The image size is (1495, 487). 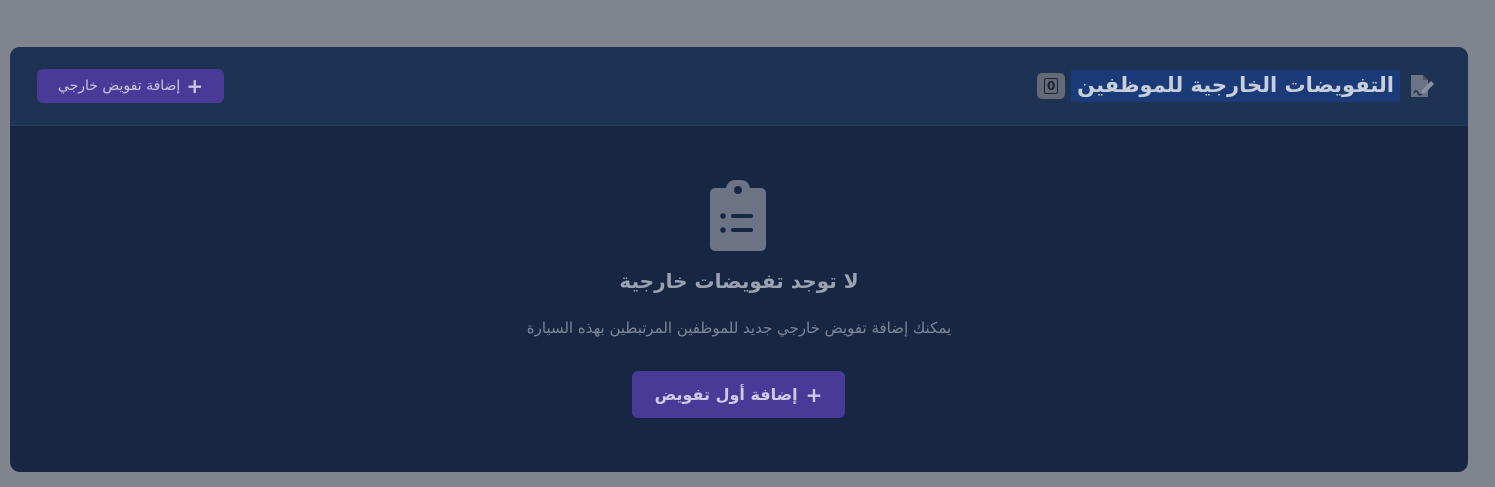 I want to click on add-first-delegation-button: + إضافة أول تفويض, so click(x=738, y=394).